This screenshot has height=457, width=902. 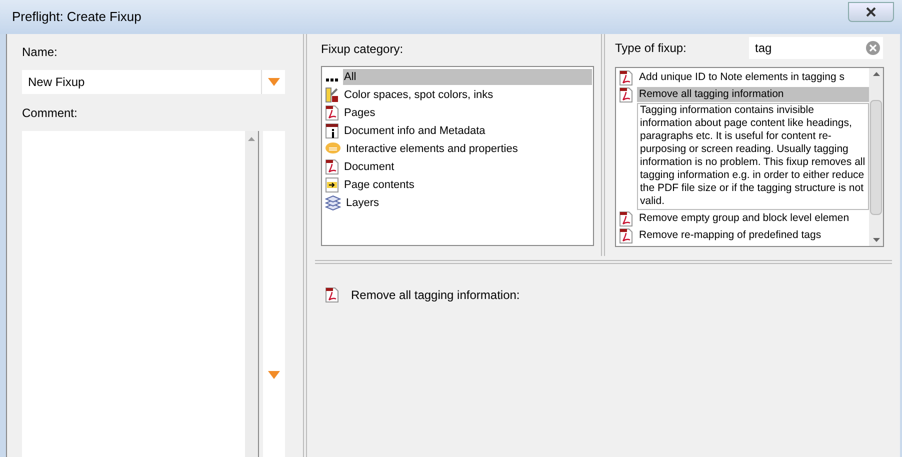 I want to click on field-label: Name:, so click(x=40, y=52).